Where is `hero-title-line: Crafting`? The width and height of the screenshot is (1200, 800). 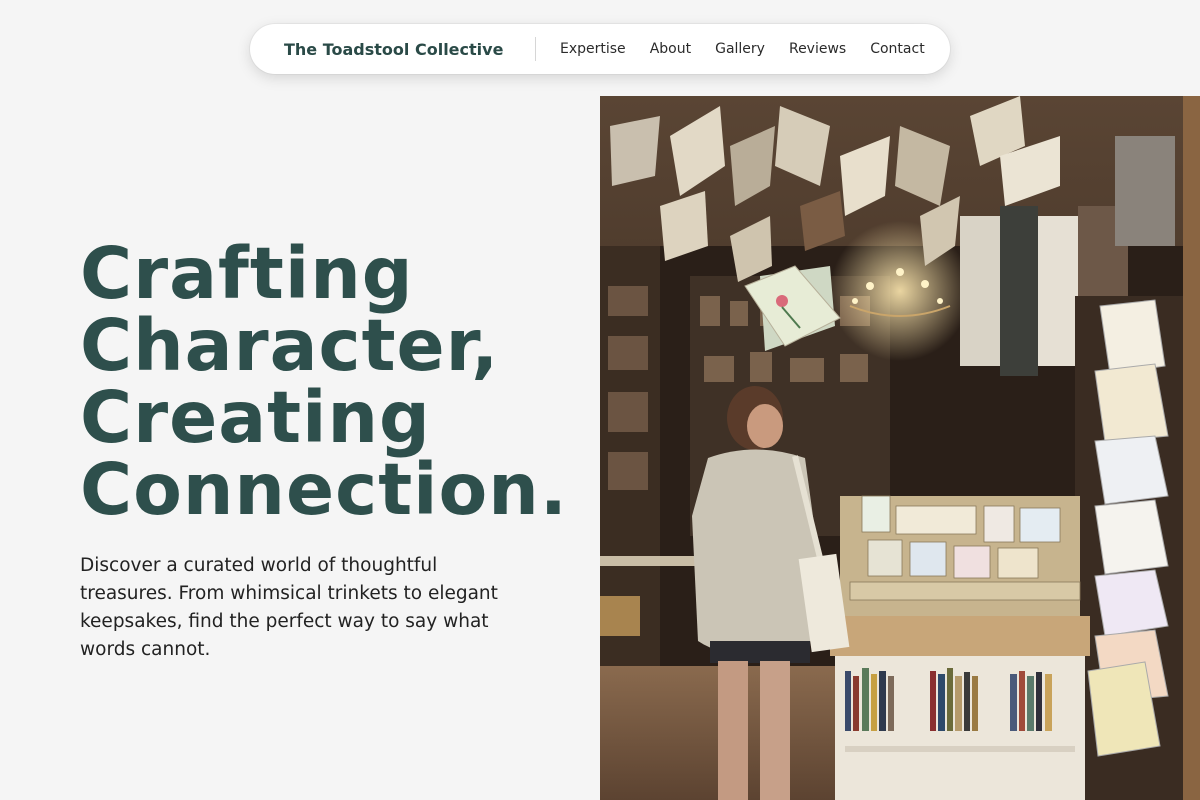 hero-title-line: Crafting is located at coordinates (247, 273).